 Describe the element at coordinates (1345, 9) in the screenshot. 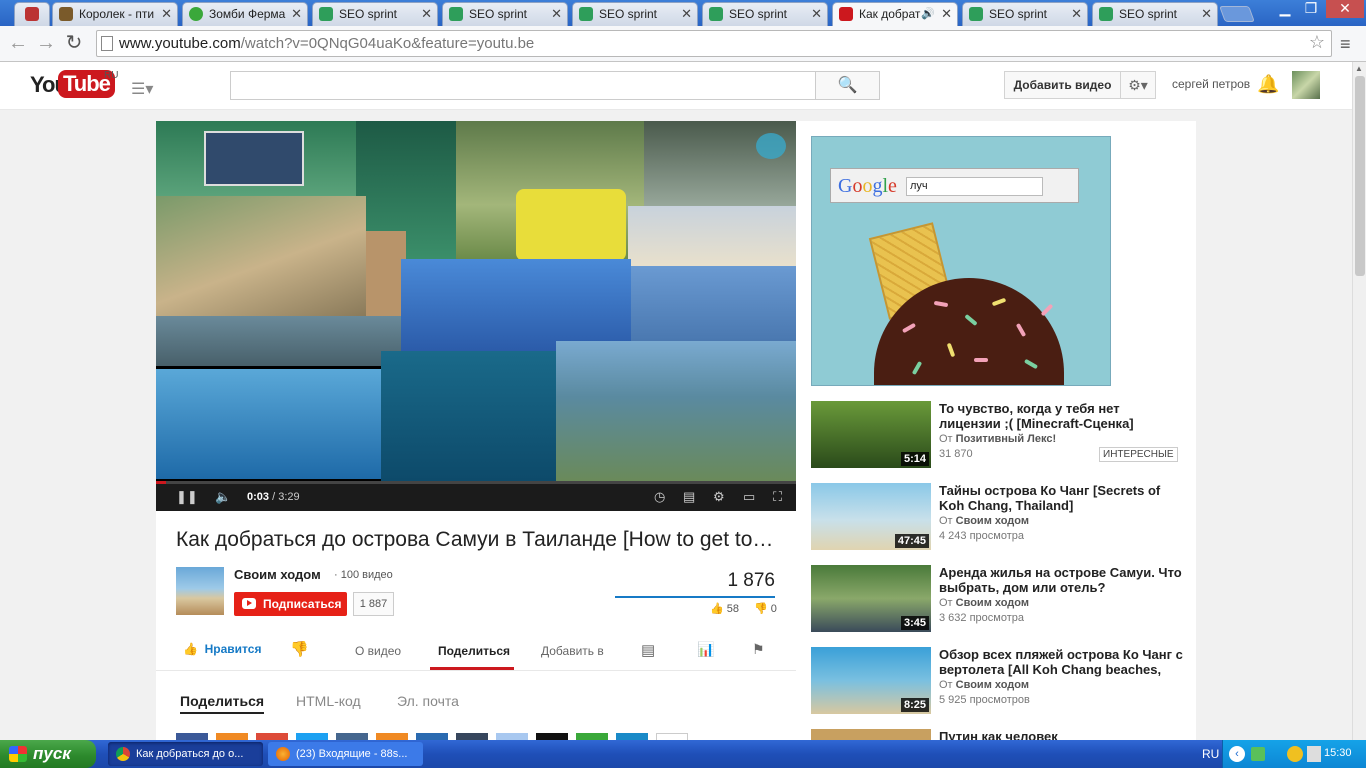

I see `close-window-icon: ✕` at that location.